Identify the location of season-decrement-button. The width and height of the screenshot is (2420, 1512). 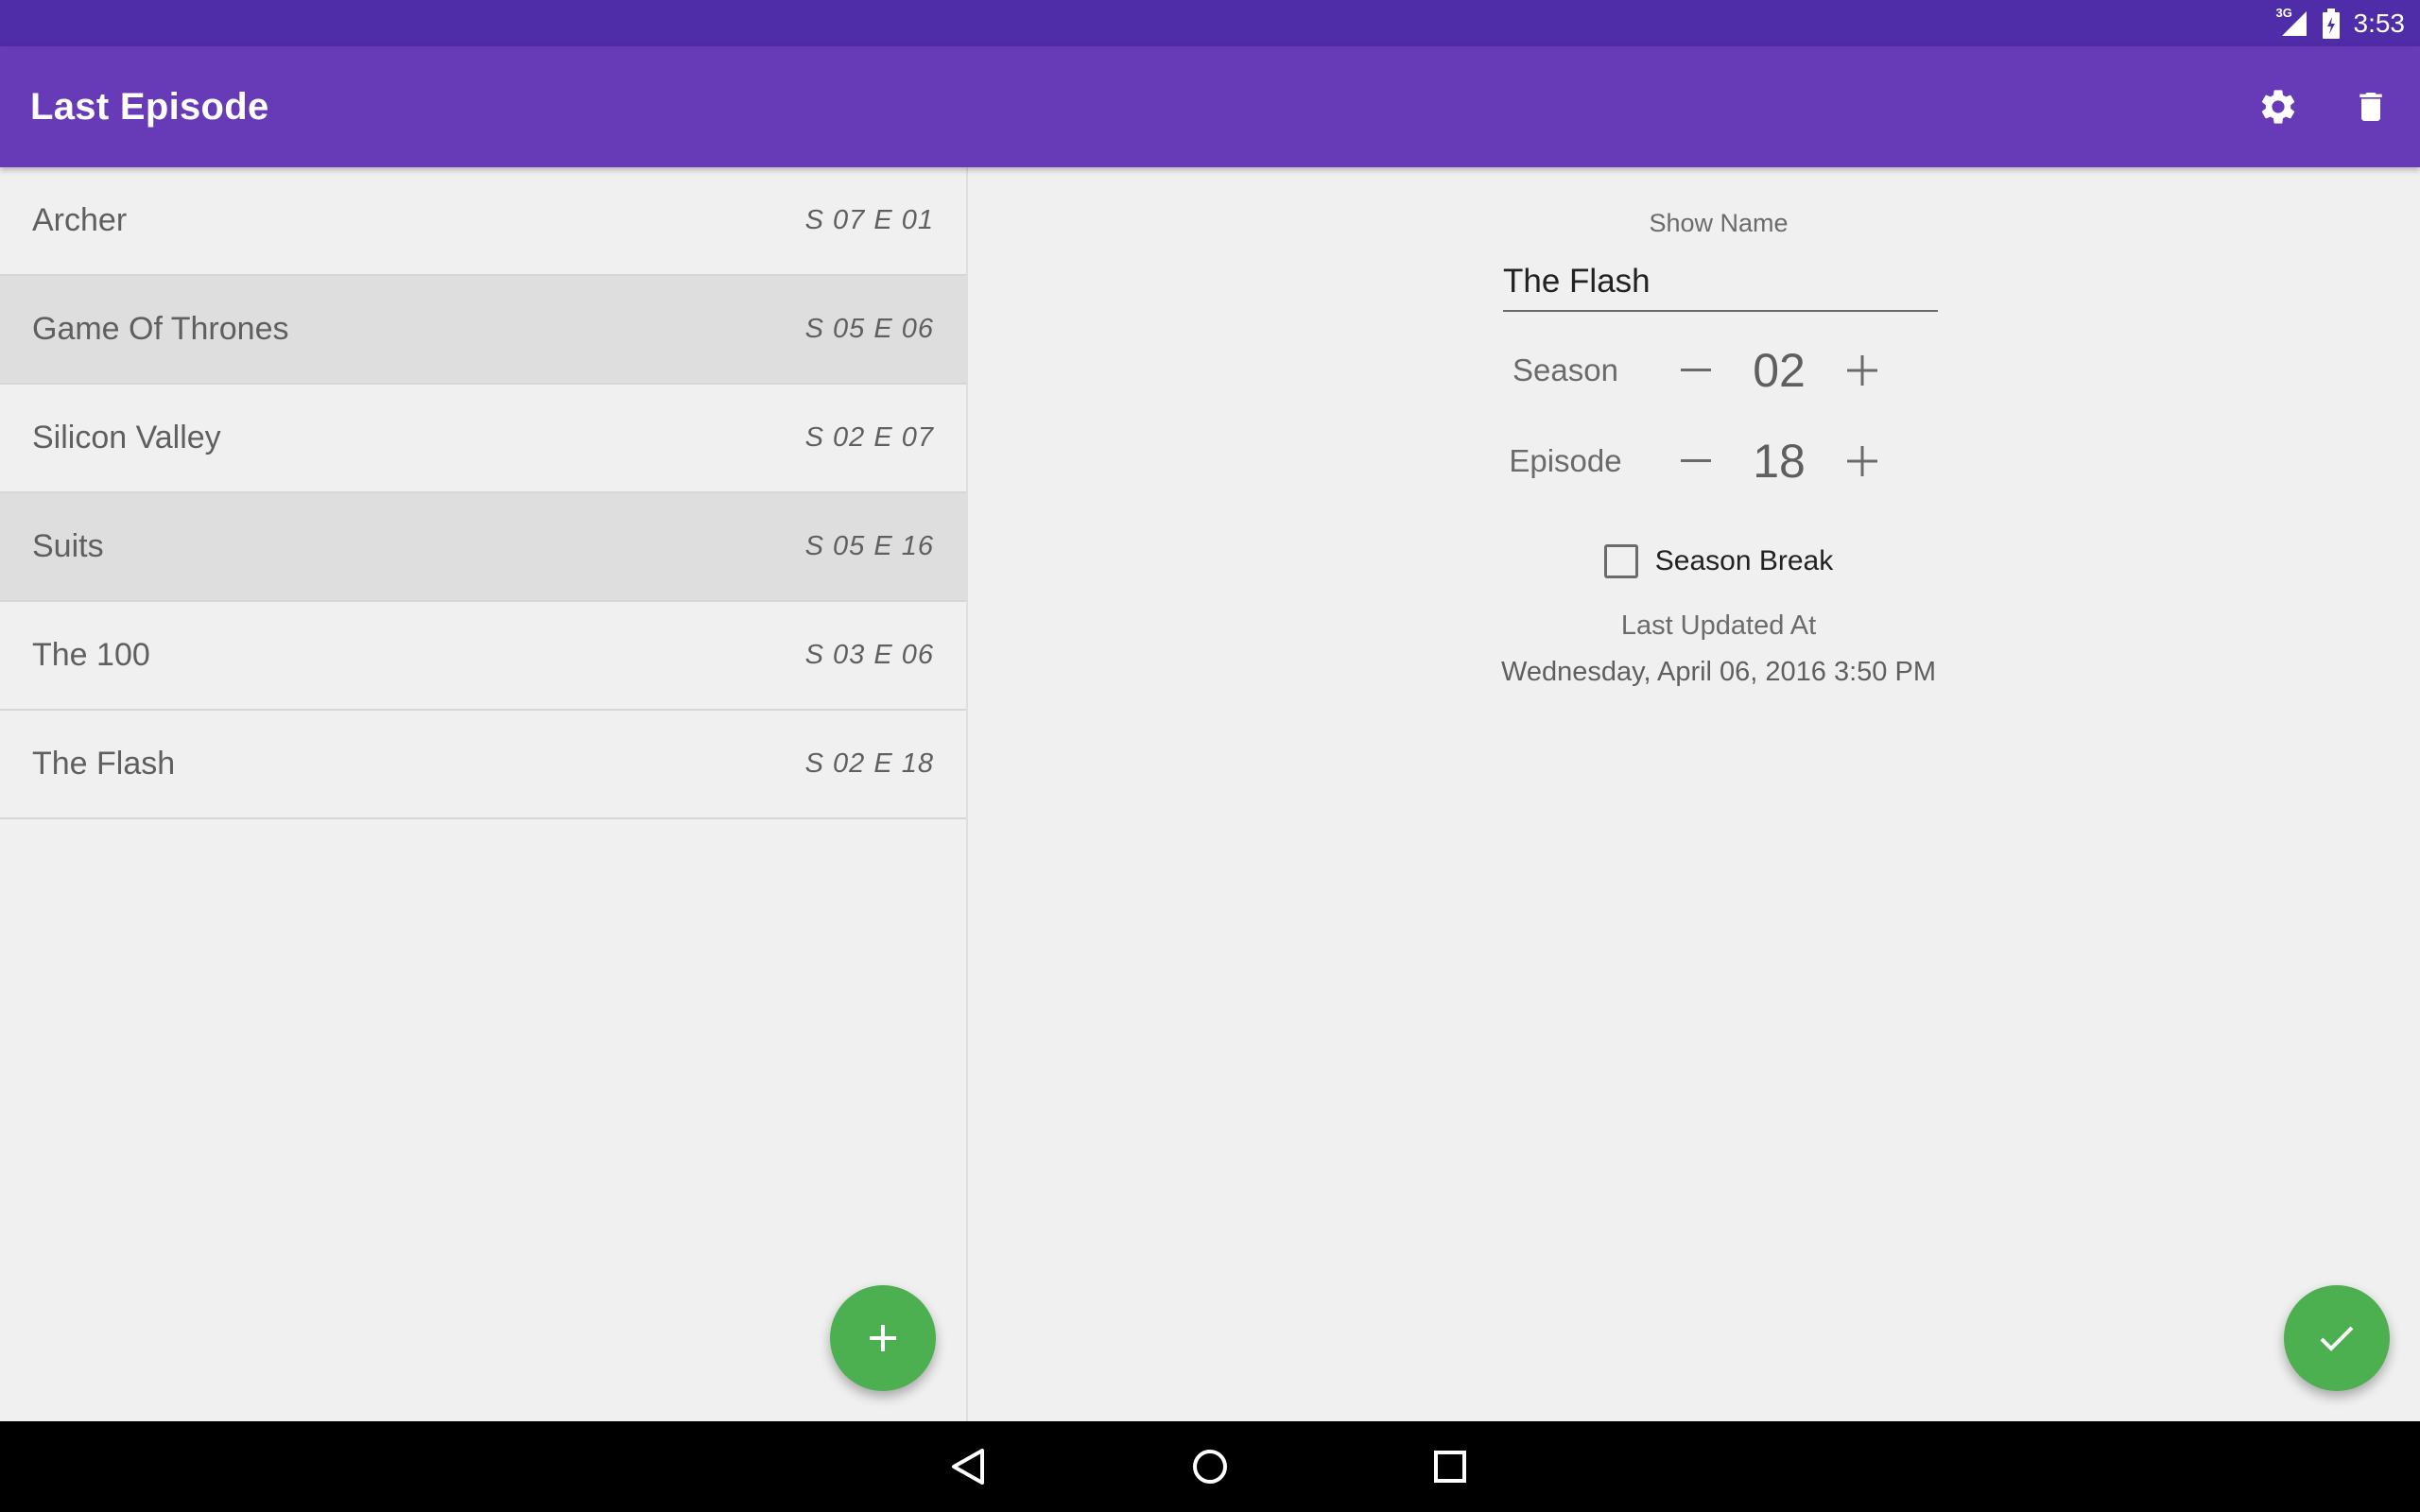
(1696, 370).